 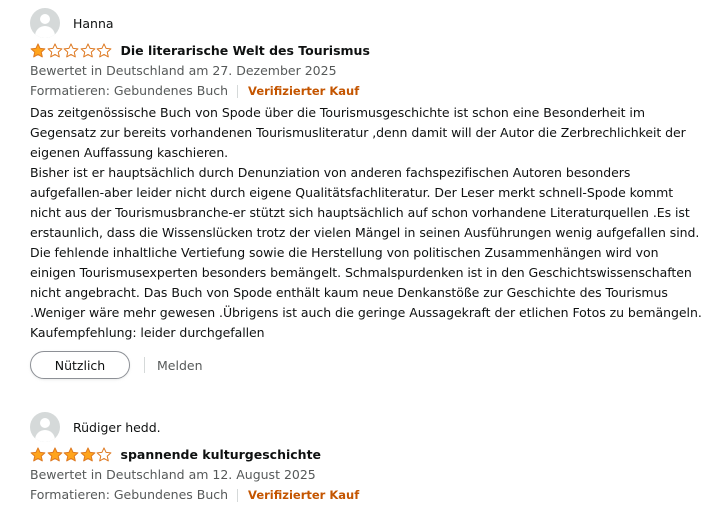 What do you see at coordinates (93, 23) in the screenshot?
I see `review-author-name: Hanna` at bounding box center [93, 23].